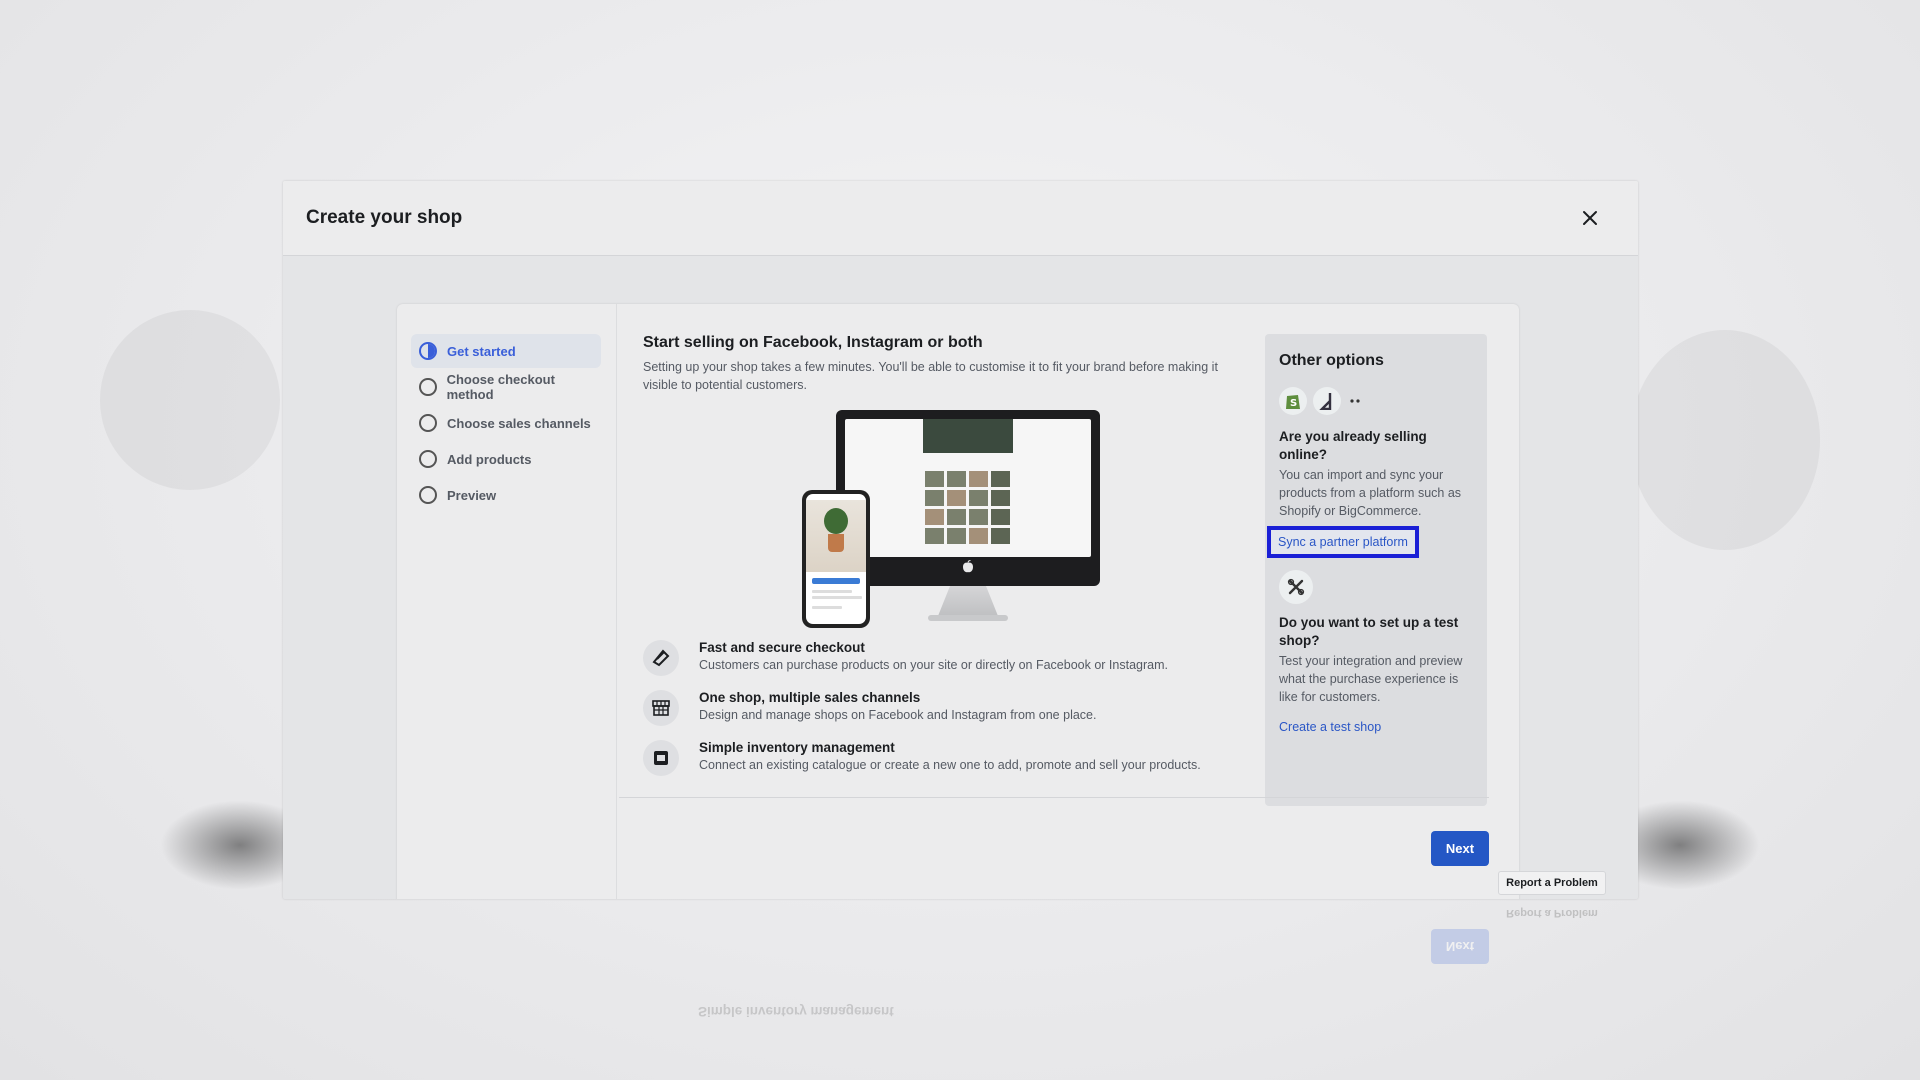 This screenshot has width=1920, height=1080. What do you see at coordinates (1353, 445) in the screenshot?
I see `partner-question: Are you already selling online?` at bounding box center [1353, 445].